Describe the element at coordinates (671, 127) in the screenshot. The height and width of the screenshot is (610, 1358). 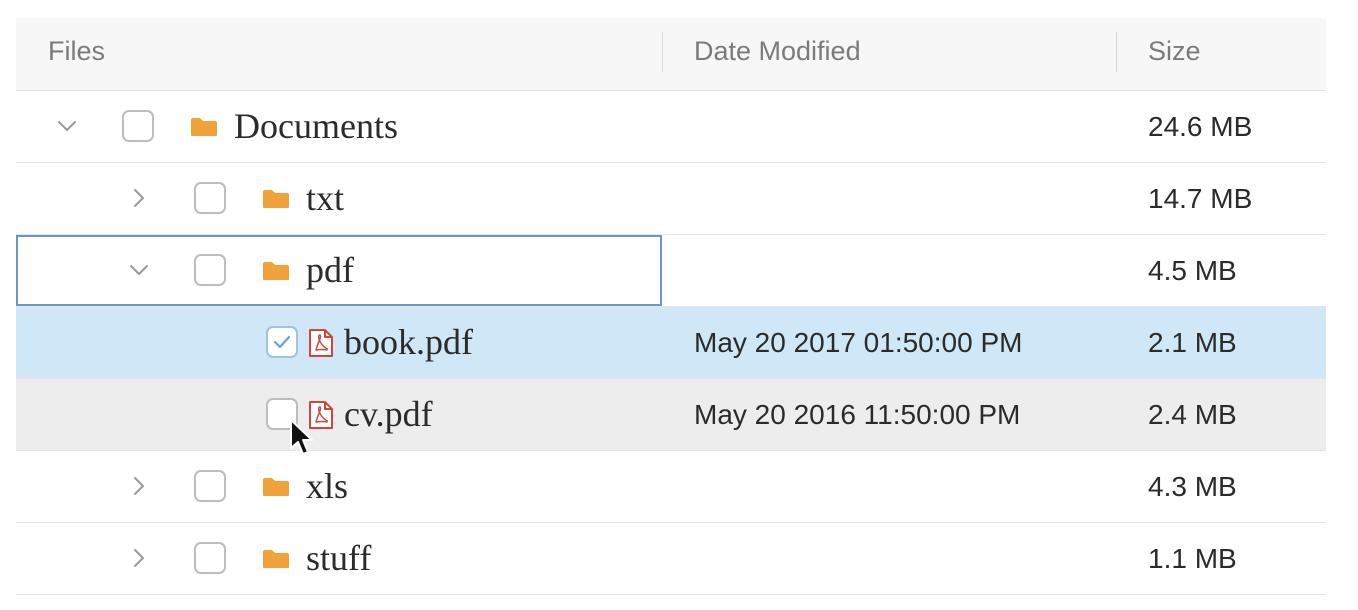
I see `tree-row-folder: Documents 24.6 MB` at that location.